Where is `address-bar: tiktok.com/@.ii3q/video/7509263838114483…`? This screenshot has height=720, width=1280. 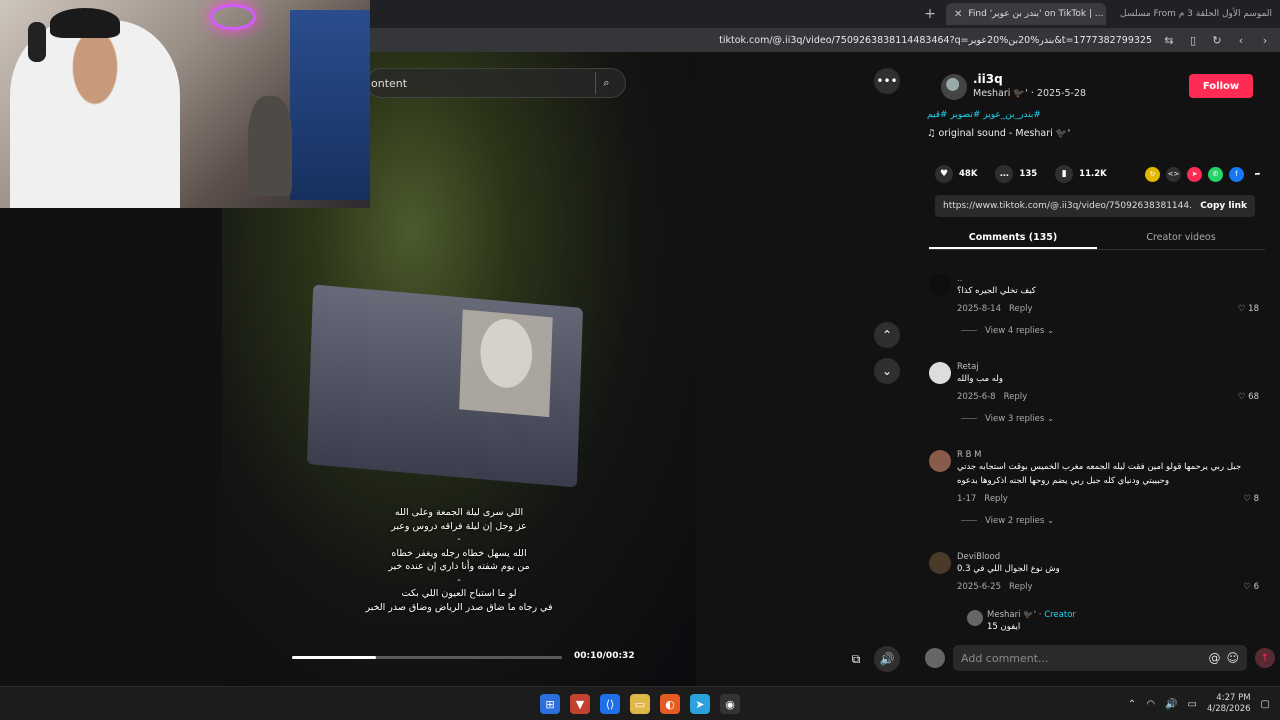
address-bar: tiktok.com/@.ii3q/video/7509263838114483… is located at coordinates (825, 40).